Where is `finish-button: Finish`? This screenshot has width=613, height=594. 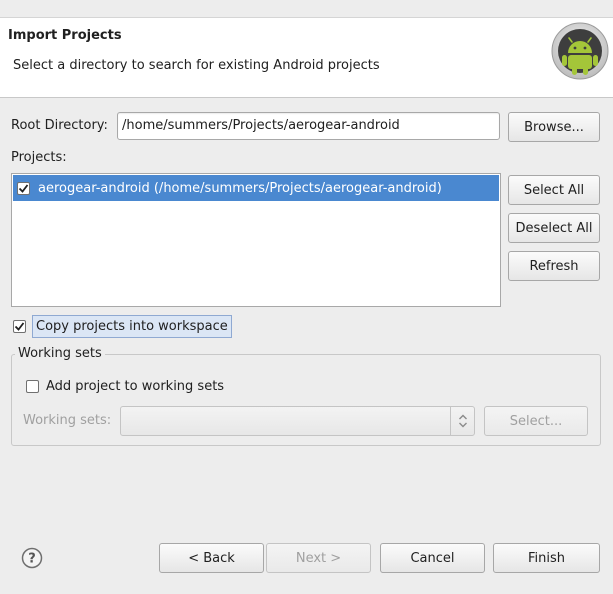
finish-button: Finish is located at coordinates (546, 558).